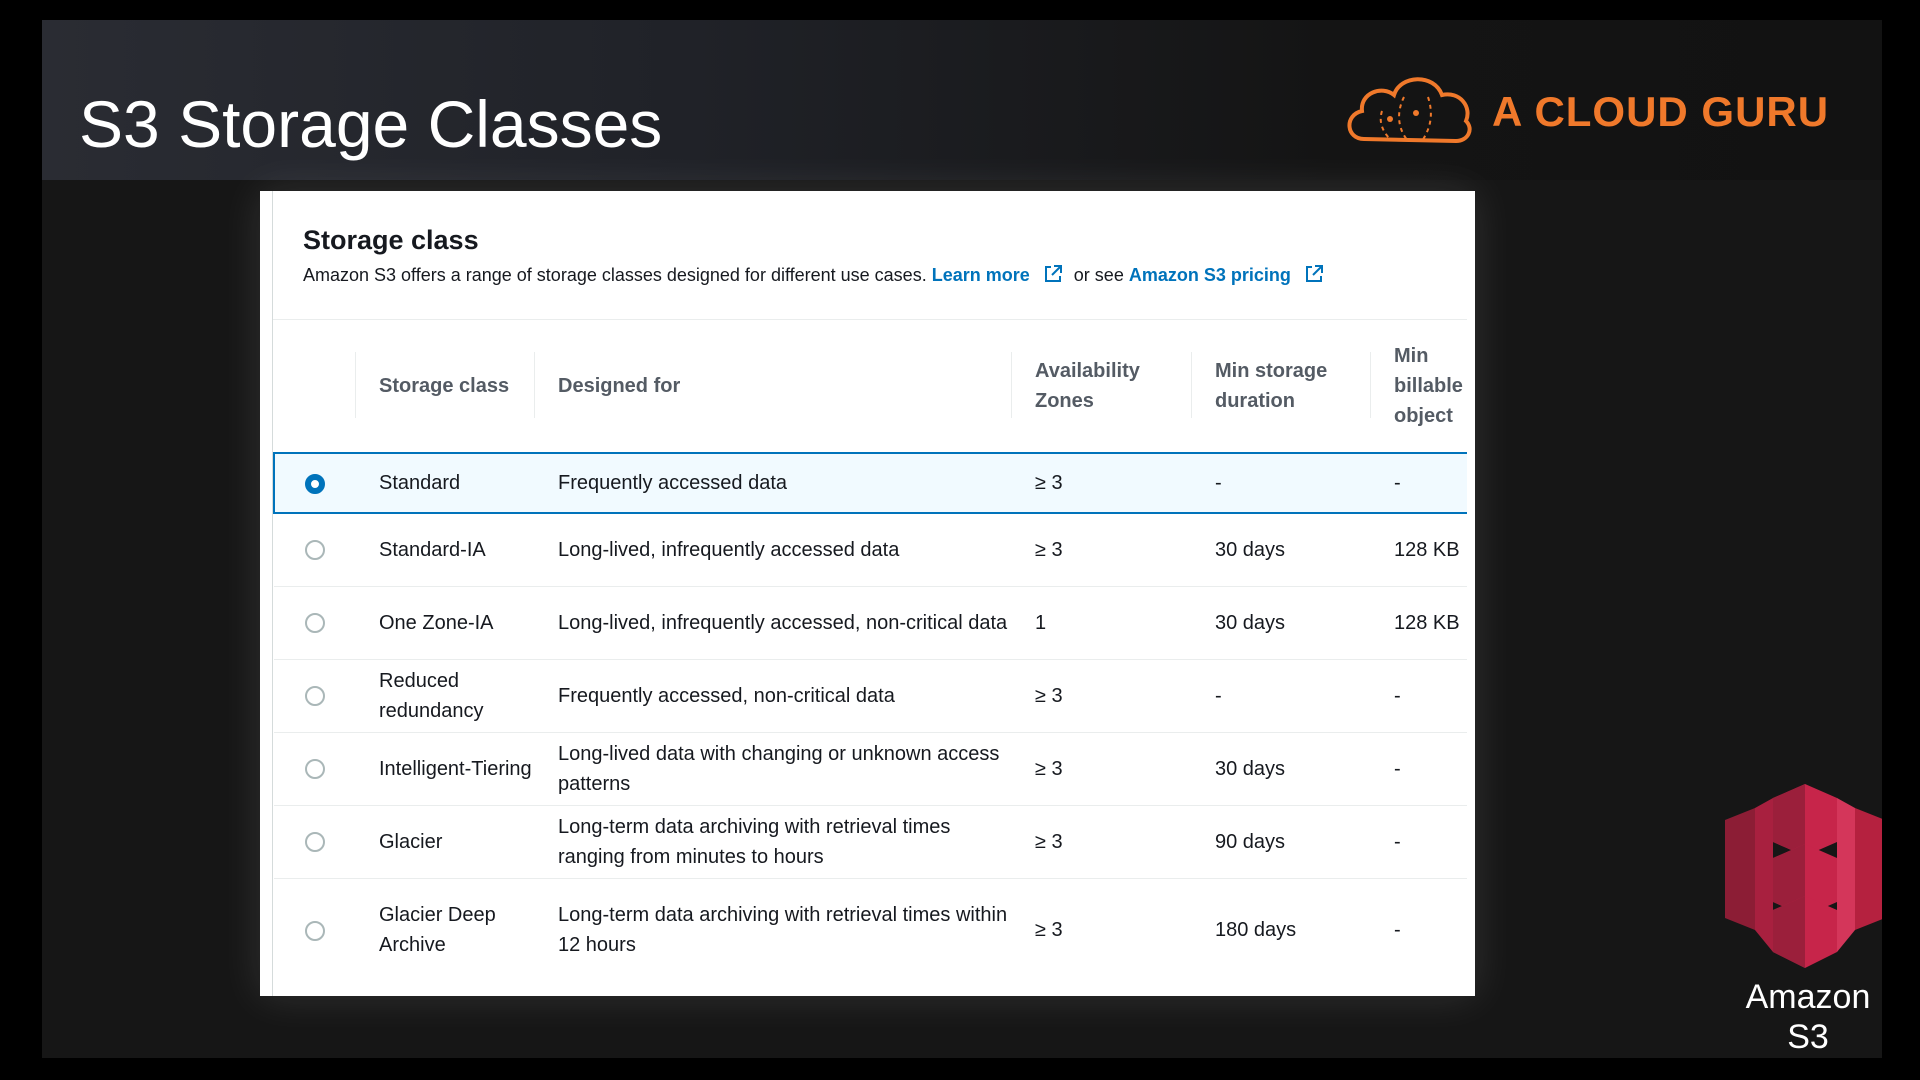  I want to click on column-header-min-billable-object: Min billable object, so click(1418, 386).